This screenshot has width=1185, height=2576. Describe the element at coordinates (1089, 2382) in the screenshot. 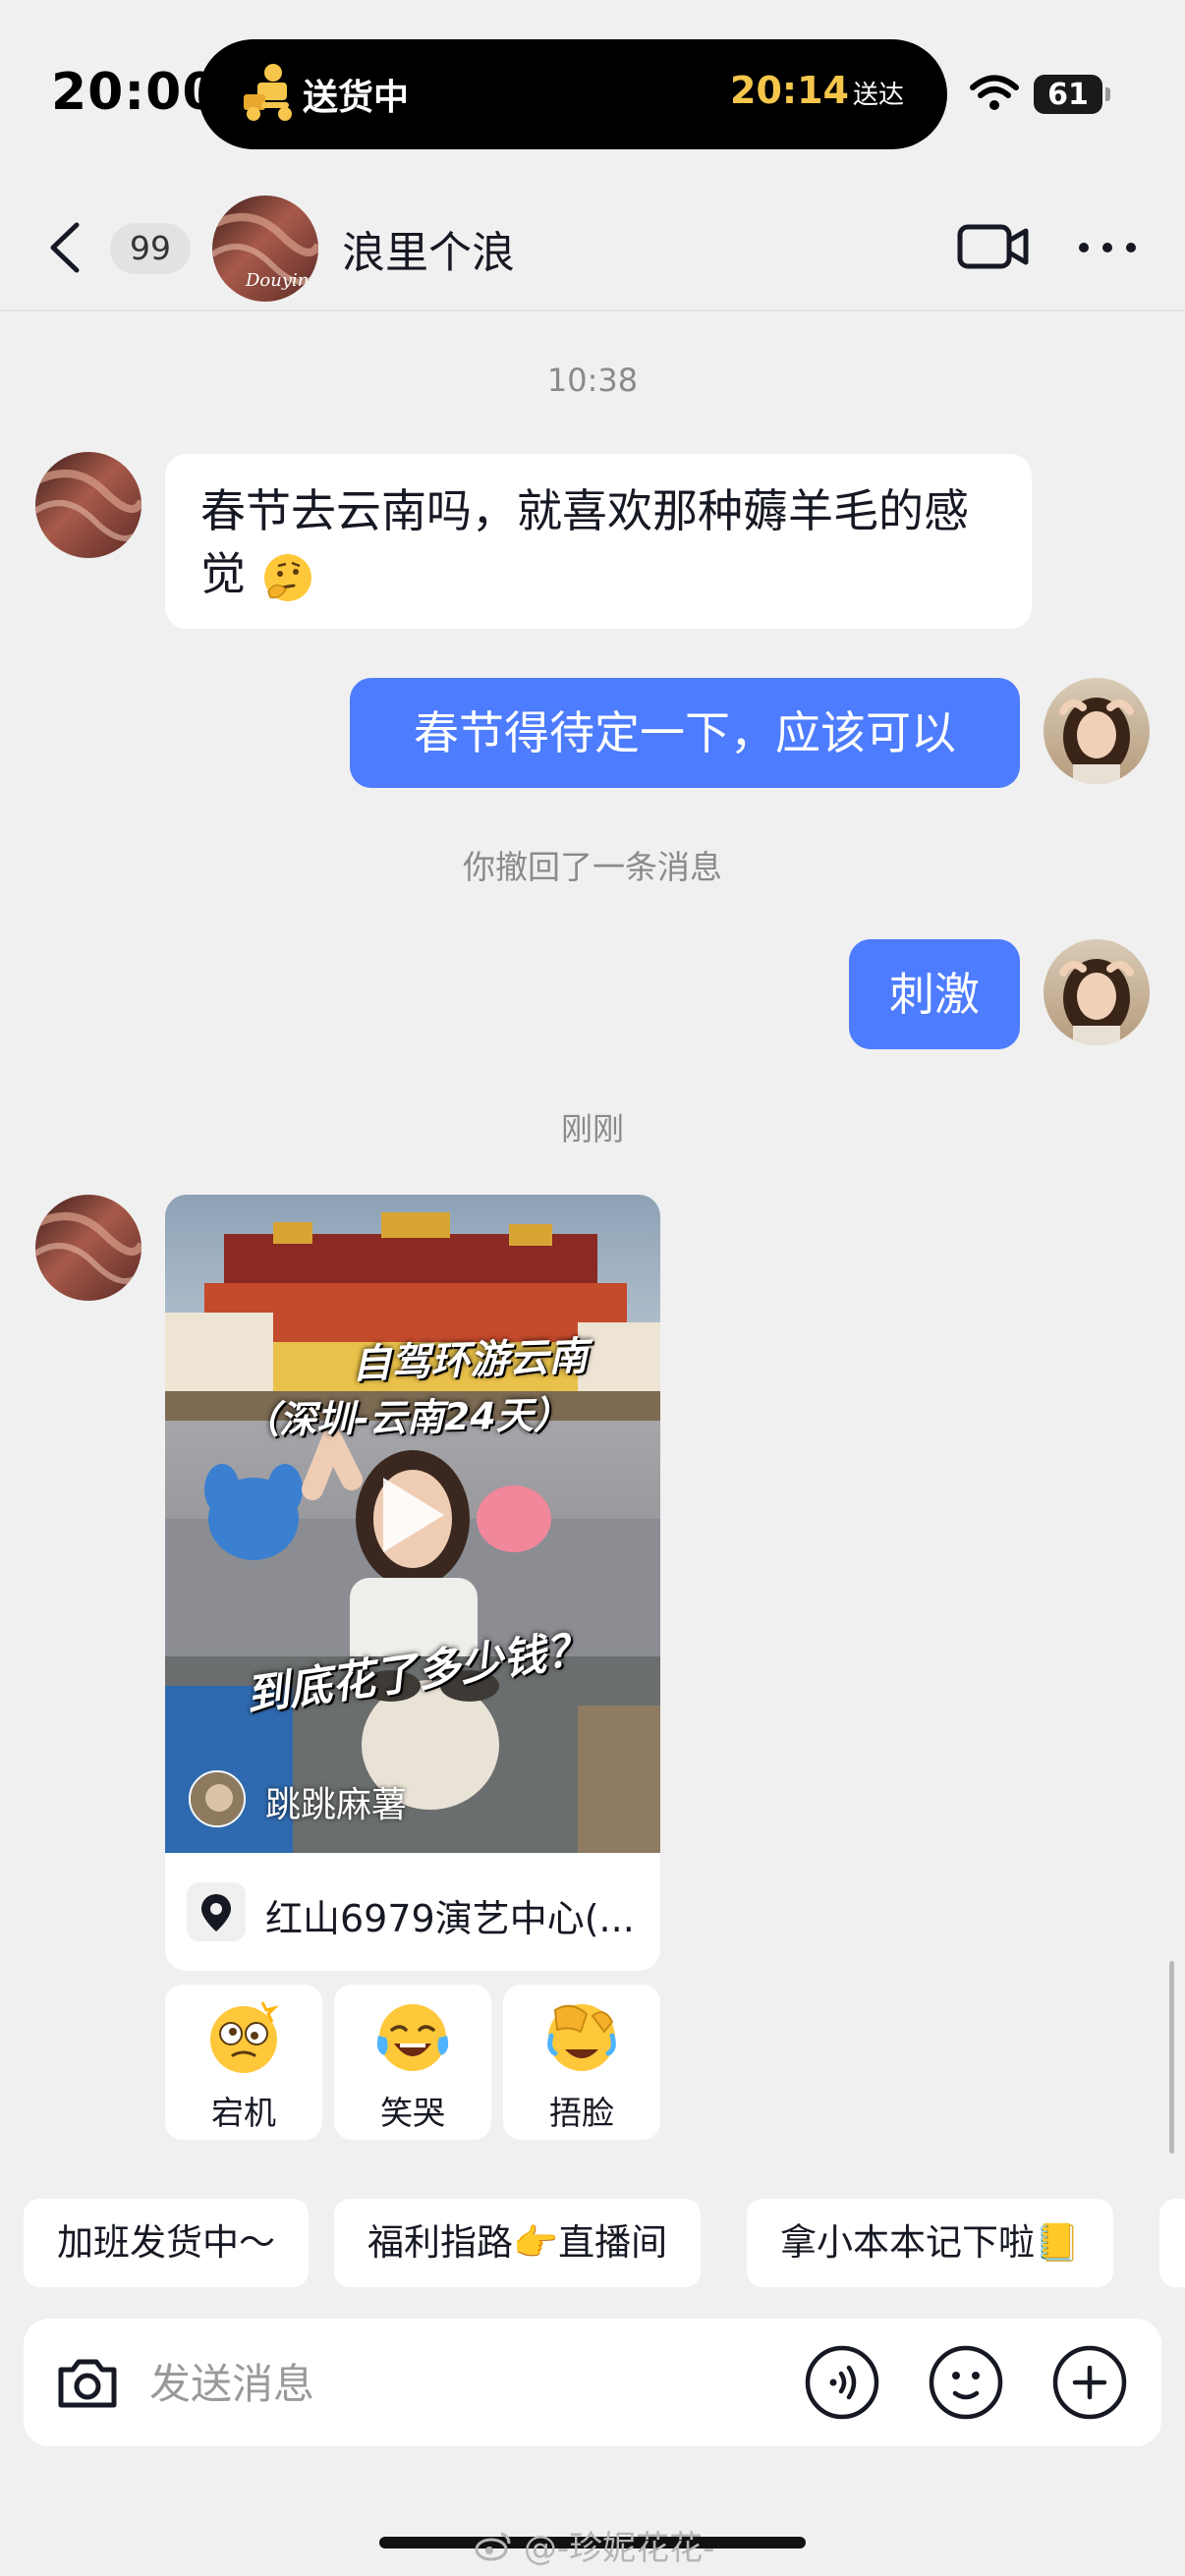

I see `add-attachment-icon` at that location.